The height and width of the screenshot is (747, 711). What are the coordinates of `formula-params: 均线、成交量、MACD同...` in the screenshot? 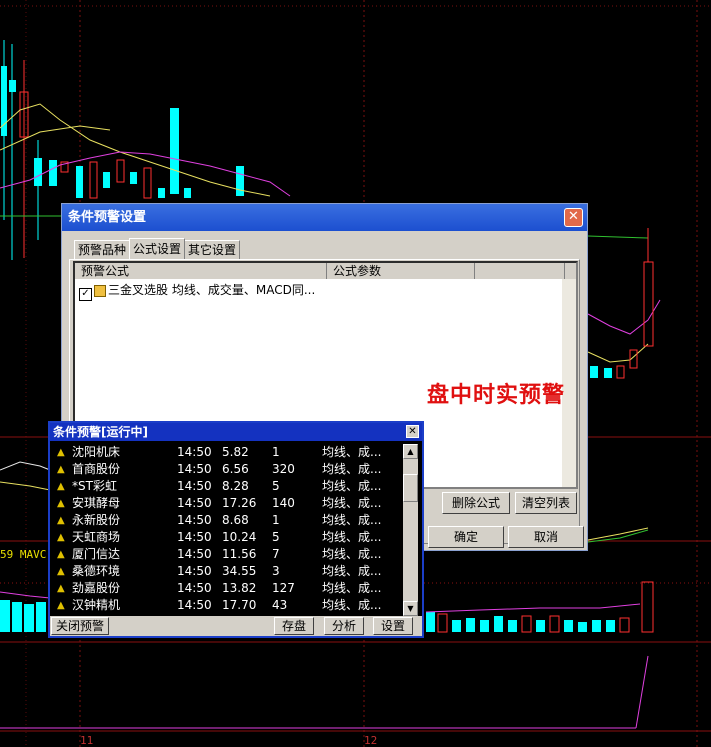 It's located at (243, 290).